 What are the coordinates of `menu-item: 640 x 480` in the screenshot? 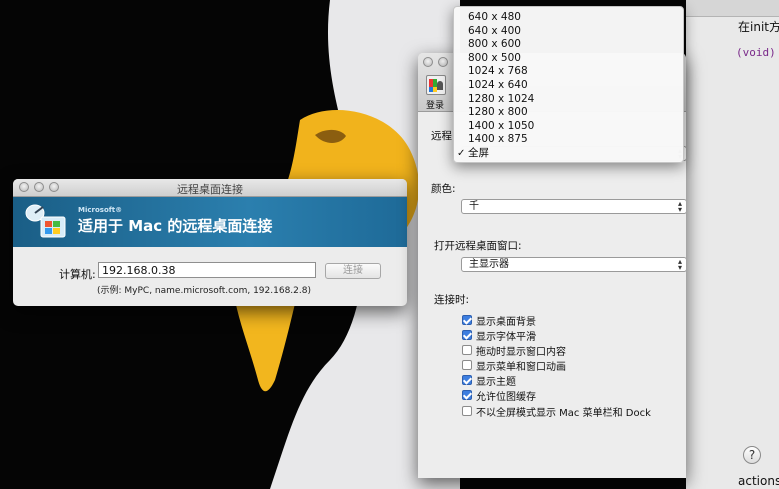 It's located at (568, 18).